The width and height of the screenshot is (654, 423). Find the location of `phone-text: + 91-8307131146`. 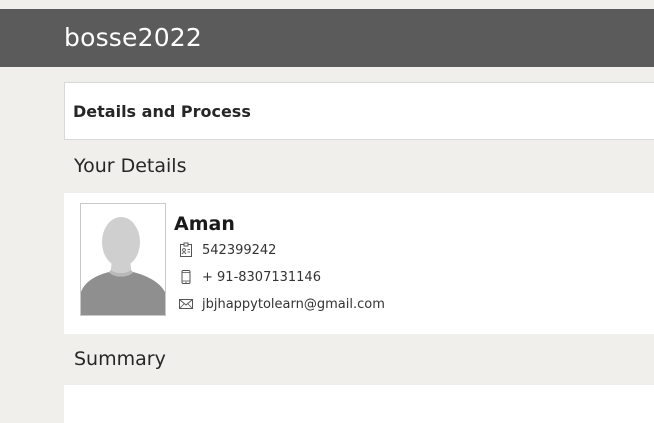

phone-text: + 91-8307131146 is located at coordinates (261, 277).